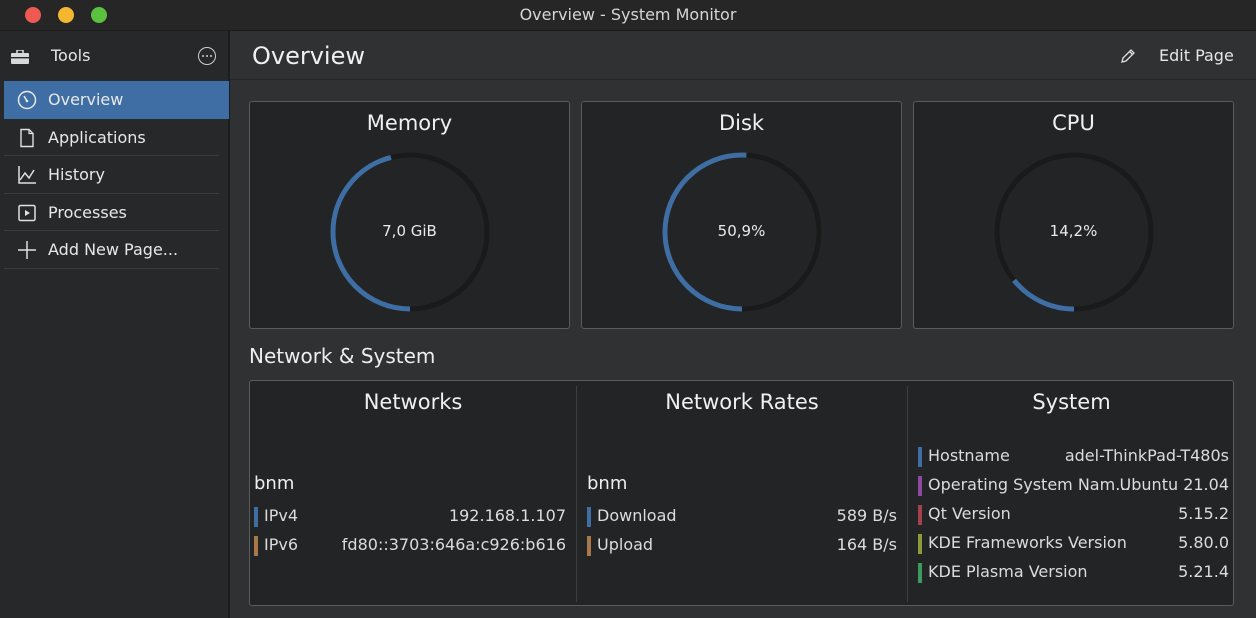  Describe the element at coordinates (743, 55) in the screenshot. I see `page-header: Overview Edit Page` at that location.